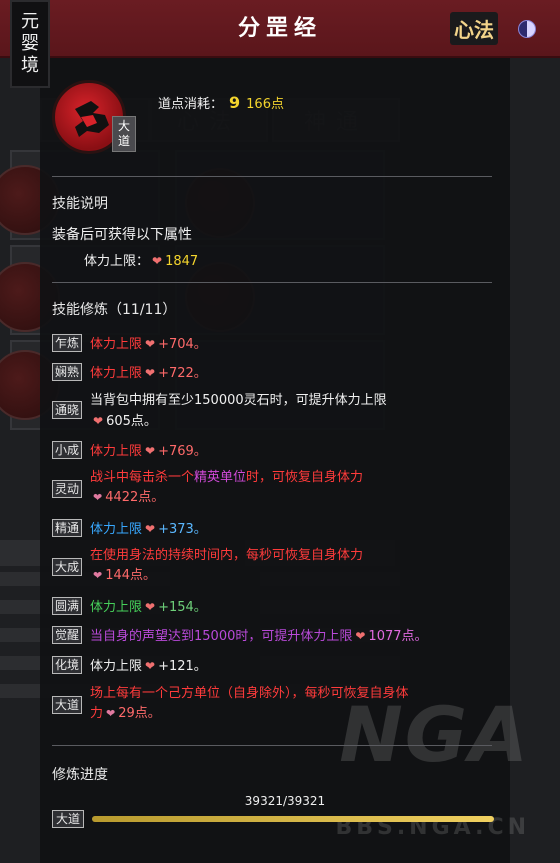 The height and width of the screenshot is (863, 560). What do you see at coordinates (67, 450) in the screenshot?
I see `stage-tag: 小成` at bounding box center [67, 450].